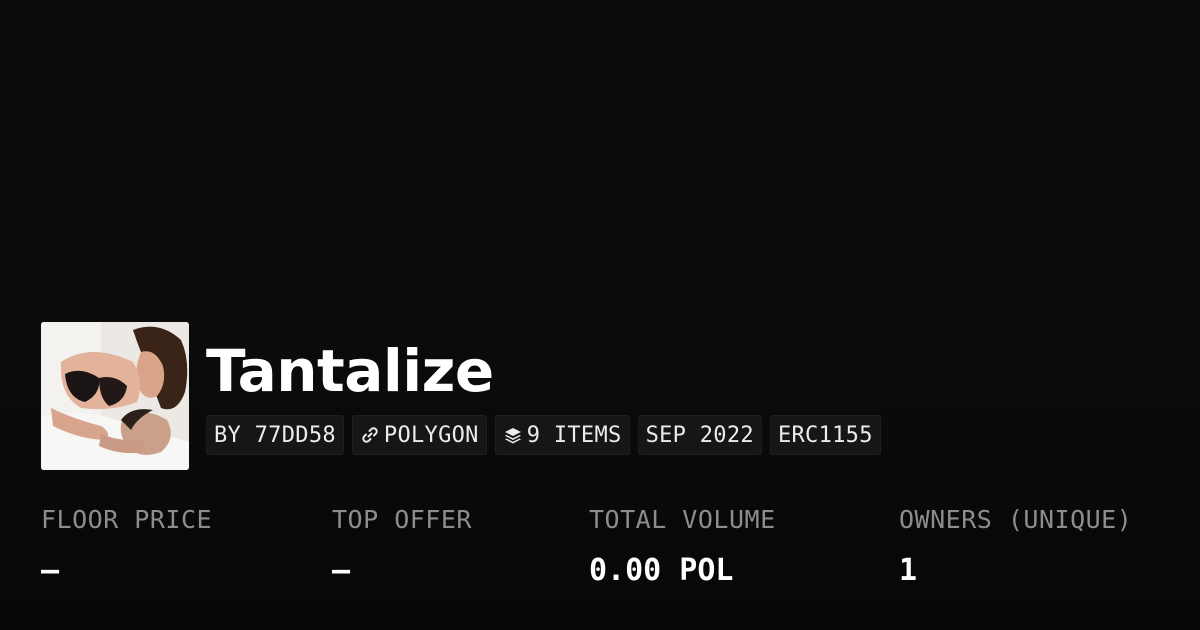 This screenshot has height=630, width=1200. I want to click on owners-label: OWNERS (UNIQUE), so click(1016, 519).